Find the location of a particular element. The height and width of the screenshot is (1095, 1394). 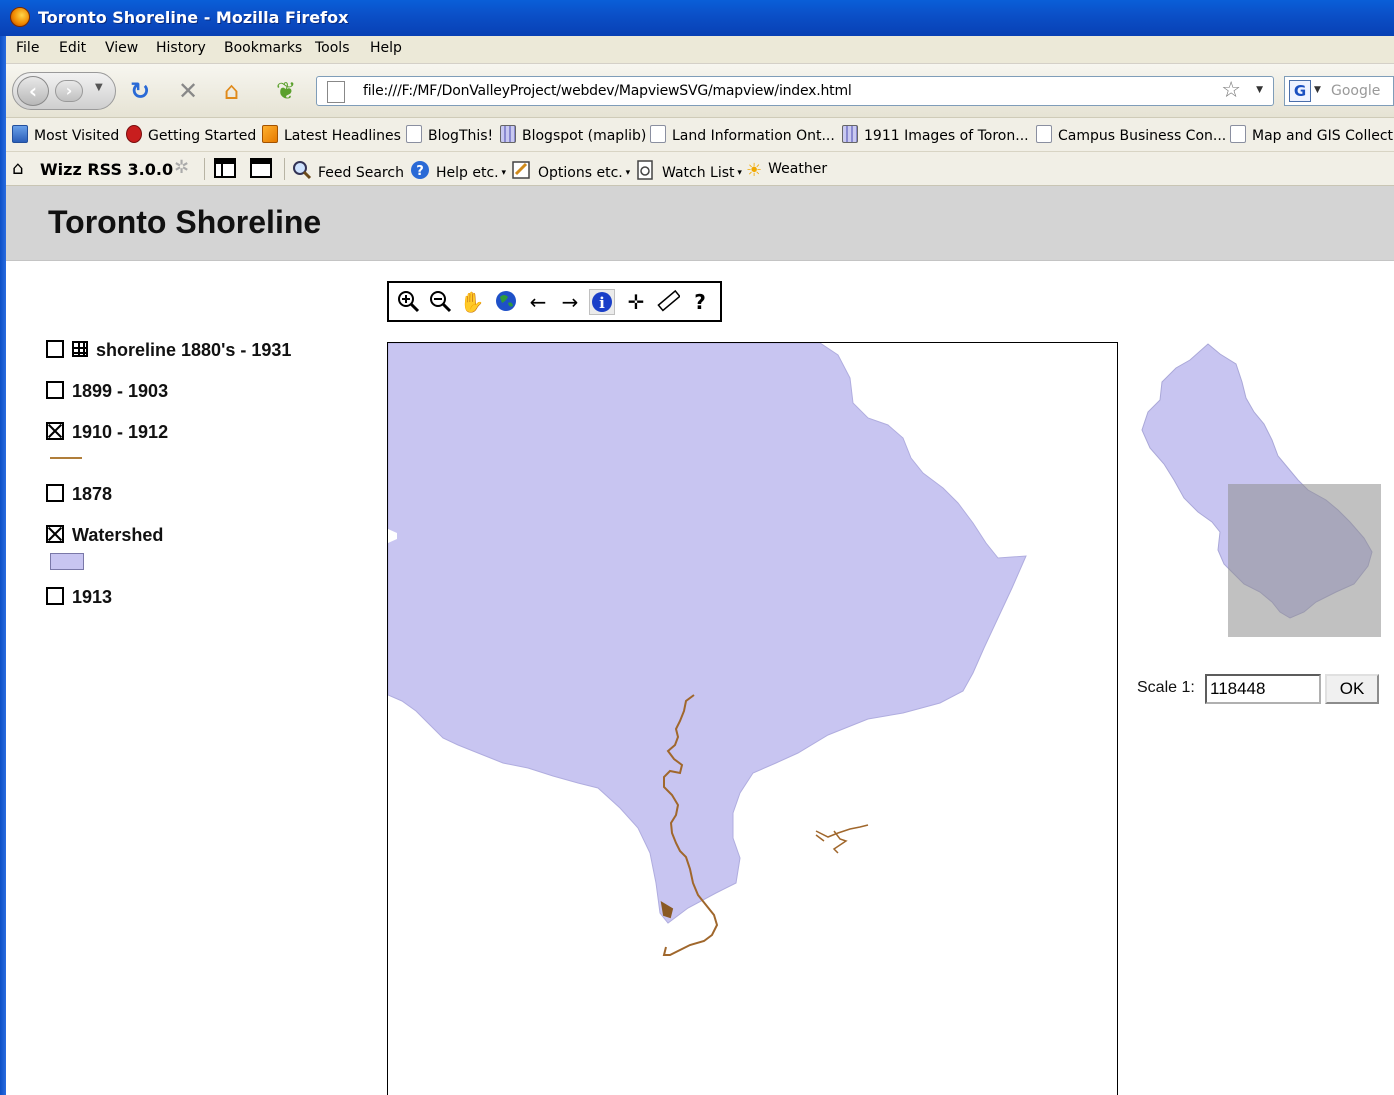

next-extent-arrow-icon: → is located at coordinates (570, 302).